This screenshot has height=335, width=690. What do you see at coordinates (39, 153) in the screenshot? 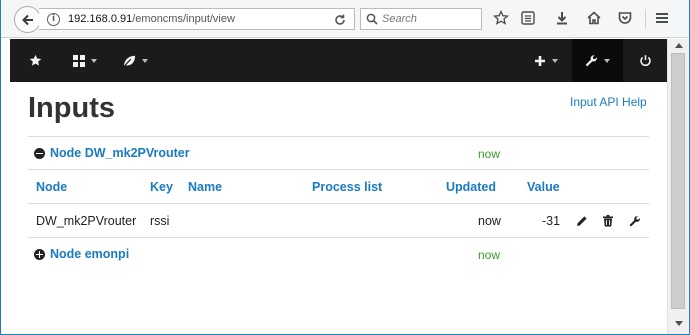
I see `collapse-circle-icon` at bounding box center [39, 153].